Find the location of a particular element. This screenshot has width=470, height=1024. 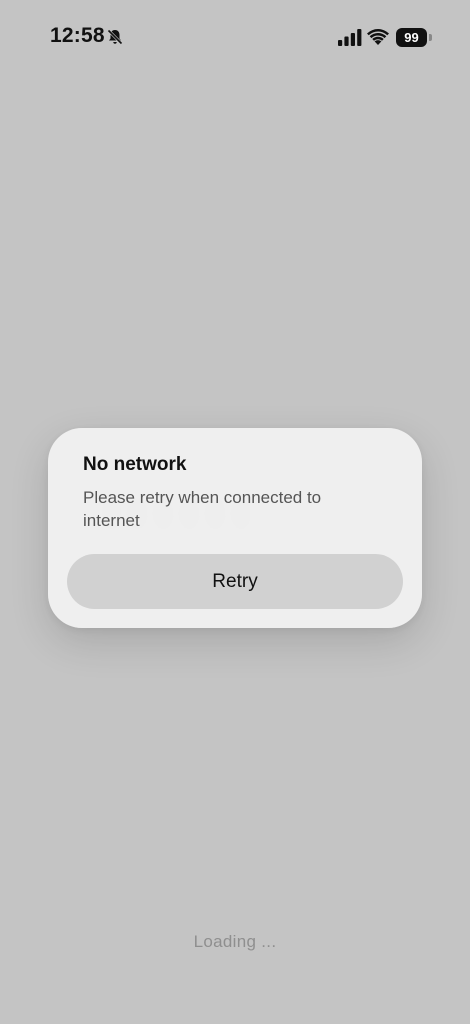

status-bar: 12:58 99 is located at coordinates (235, 39).